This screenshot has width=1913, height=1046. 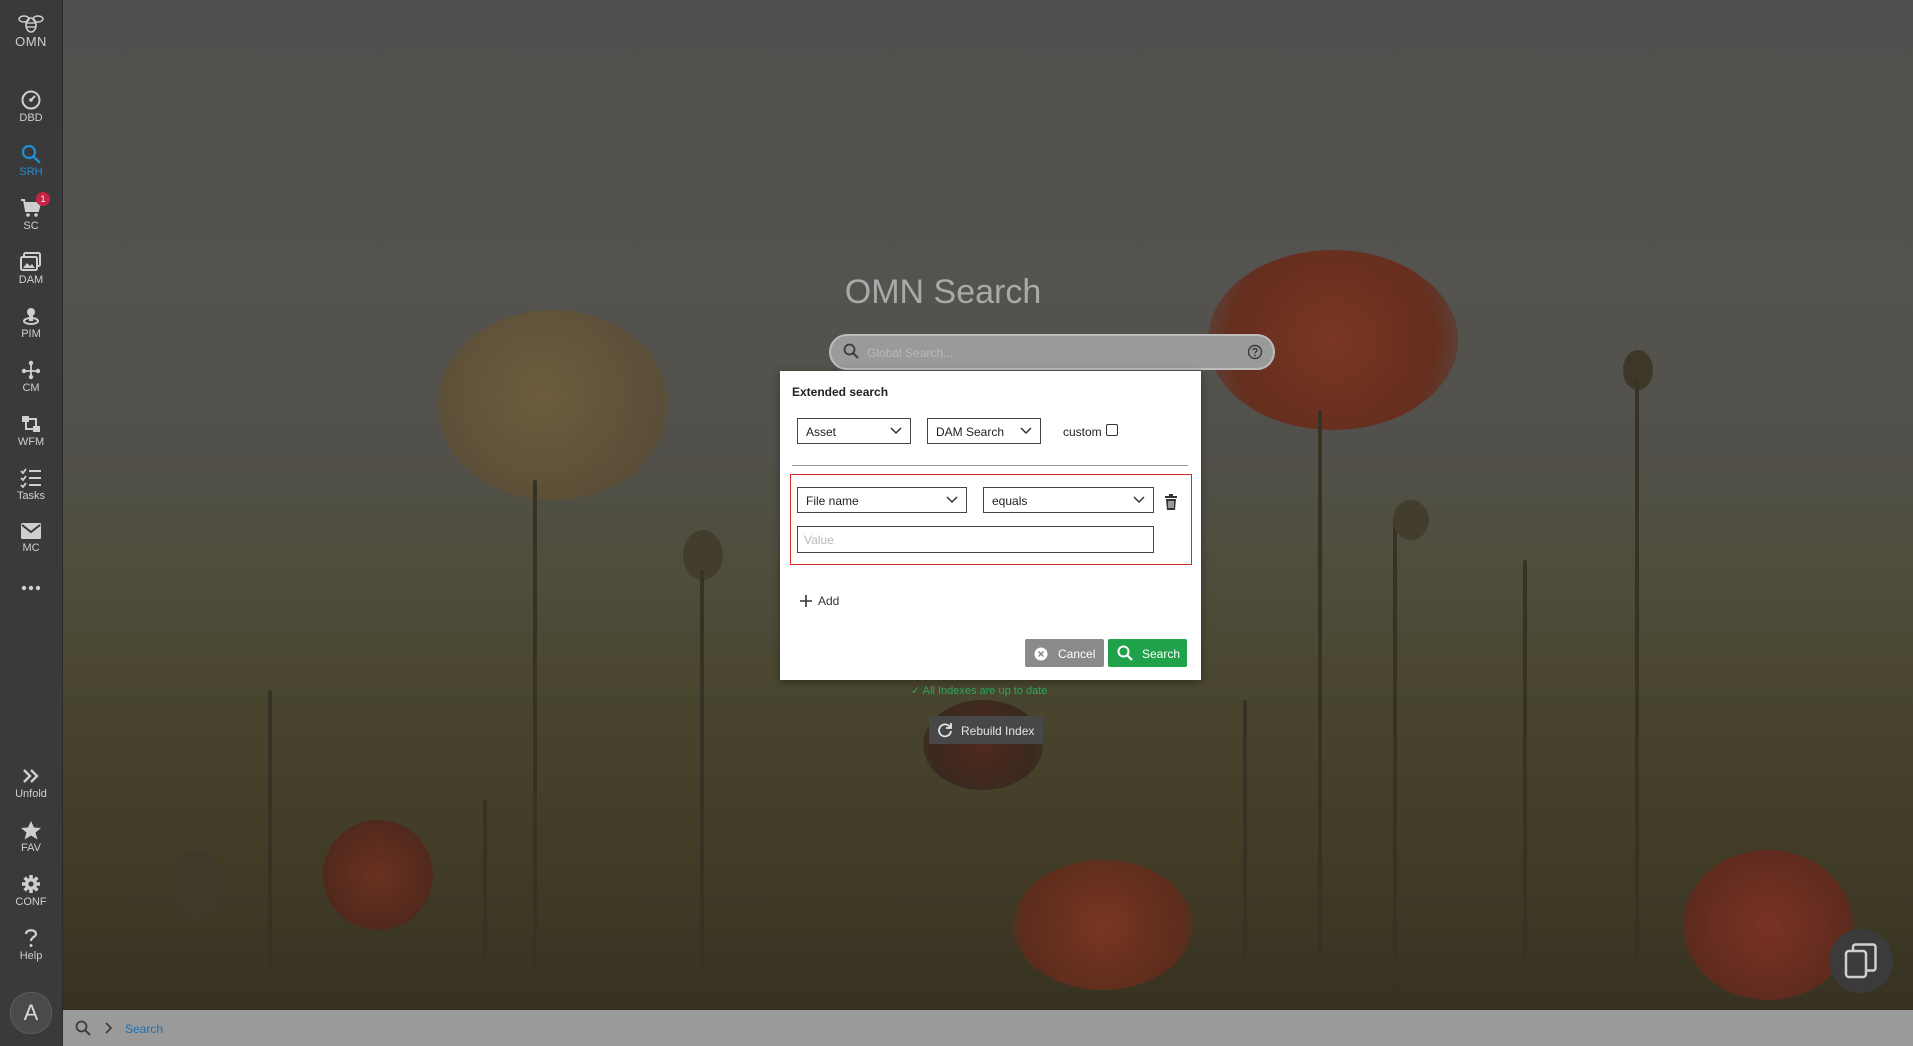 What do you see at coordinates (30, 478) in the screenshot?
I see `tasks-icon` at bounding box center [30, 478].